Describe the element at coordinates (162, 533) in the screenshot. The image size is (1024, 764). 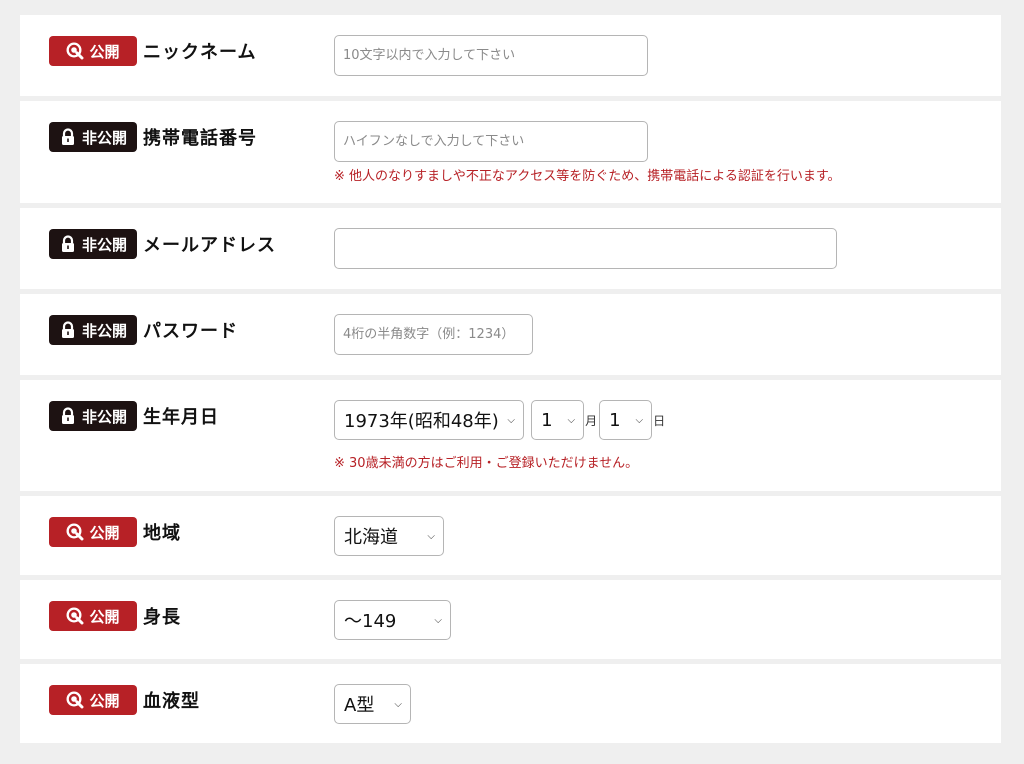
I see `region-label: 地域` at that location.